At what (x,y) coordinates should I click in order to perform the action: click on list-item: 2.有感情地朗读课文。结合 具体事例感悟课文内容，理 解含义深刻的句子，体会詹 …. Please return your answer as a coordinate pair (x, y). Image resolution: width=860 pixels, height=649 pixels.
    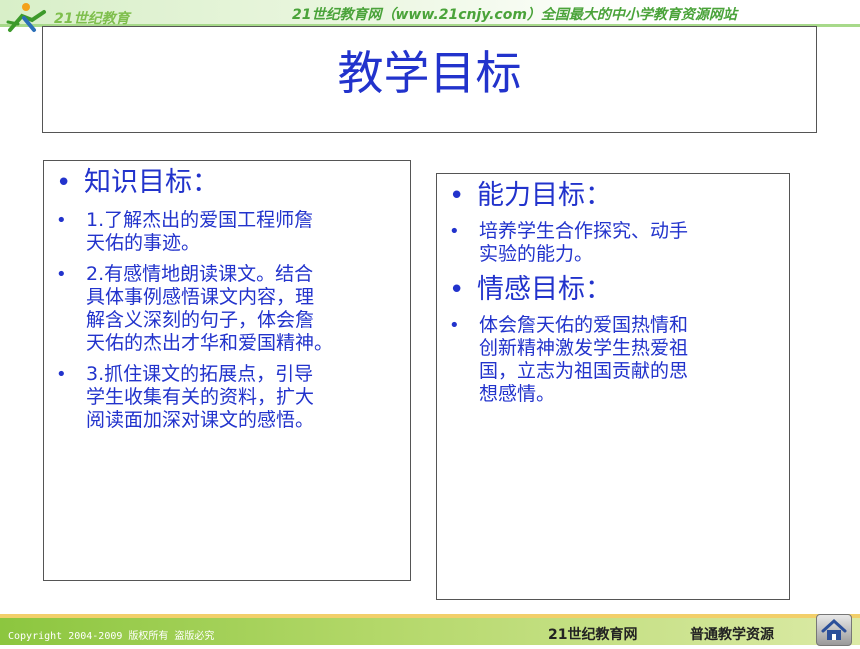
    Looking at the image, I should click on (227, 309).